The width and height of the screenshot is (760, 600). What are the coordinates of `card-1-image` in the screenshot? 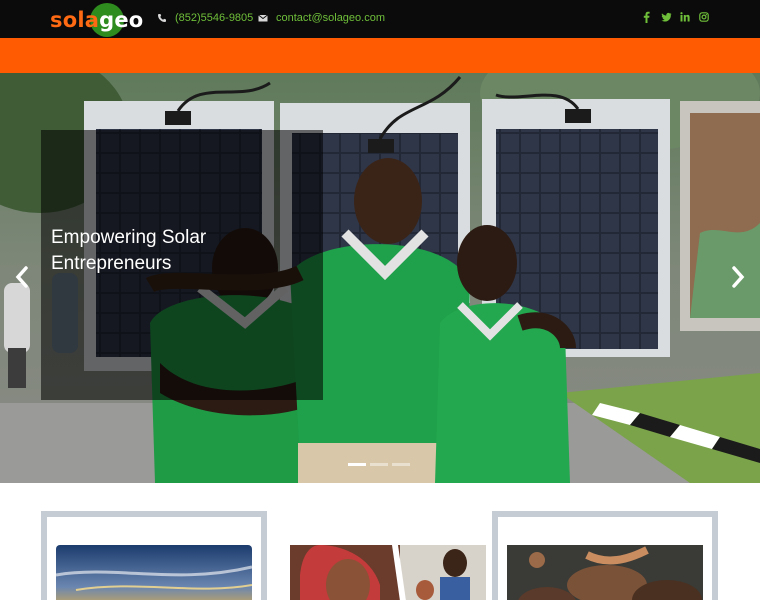 It's located at (154, 572).